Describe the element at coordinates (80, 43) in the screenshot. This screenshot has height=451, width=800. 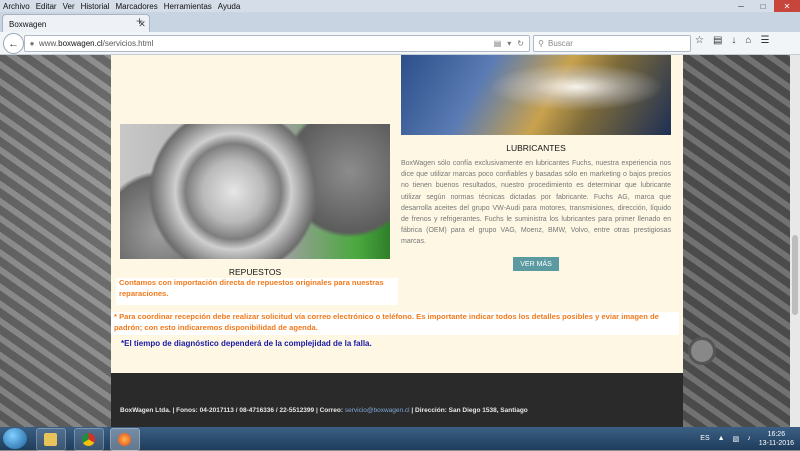
I see `url-domain: boxwagen.cl` at that location.